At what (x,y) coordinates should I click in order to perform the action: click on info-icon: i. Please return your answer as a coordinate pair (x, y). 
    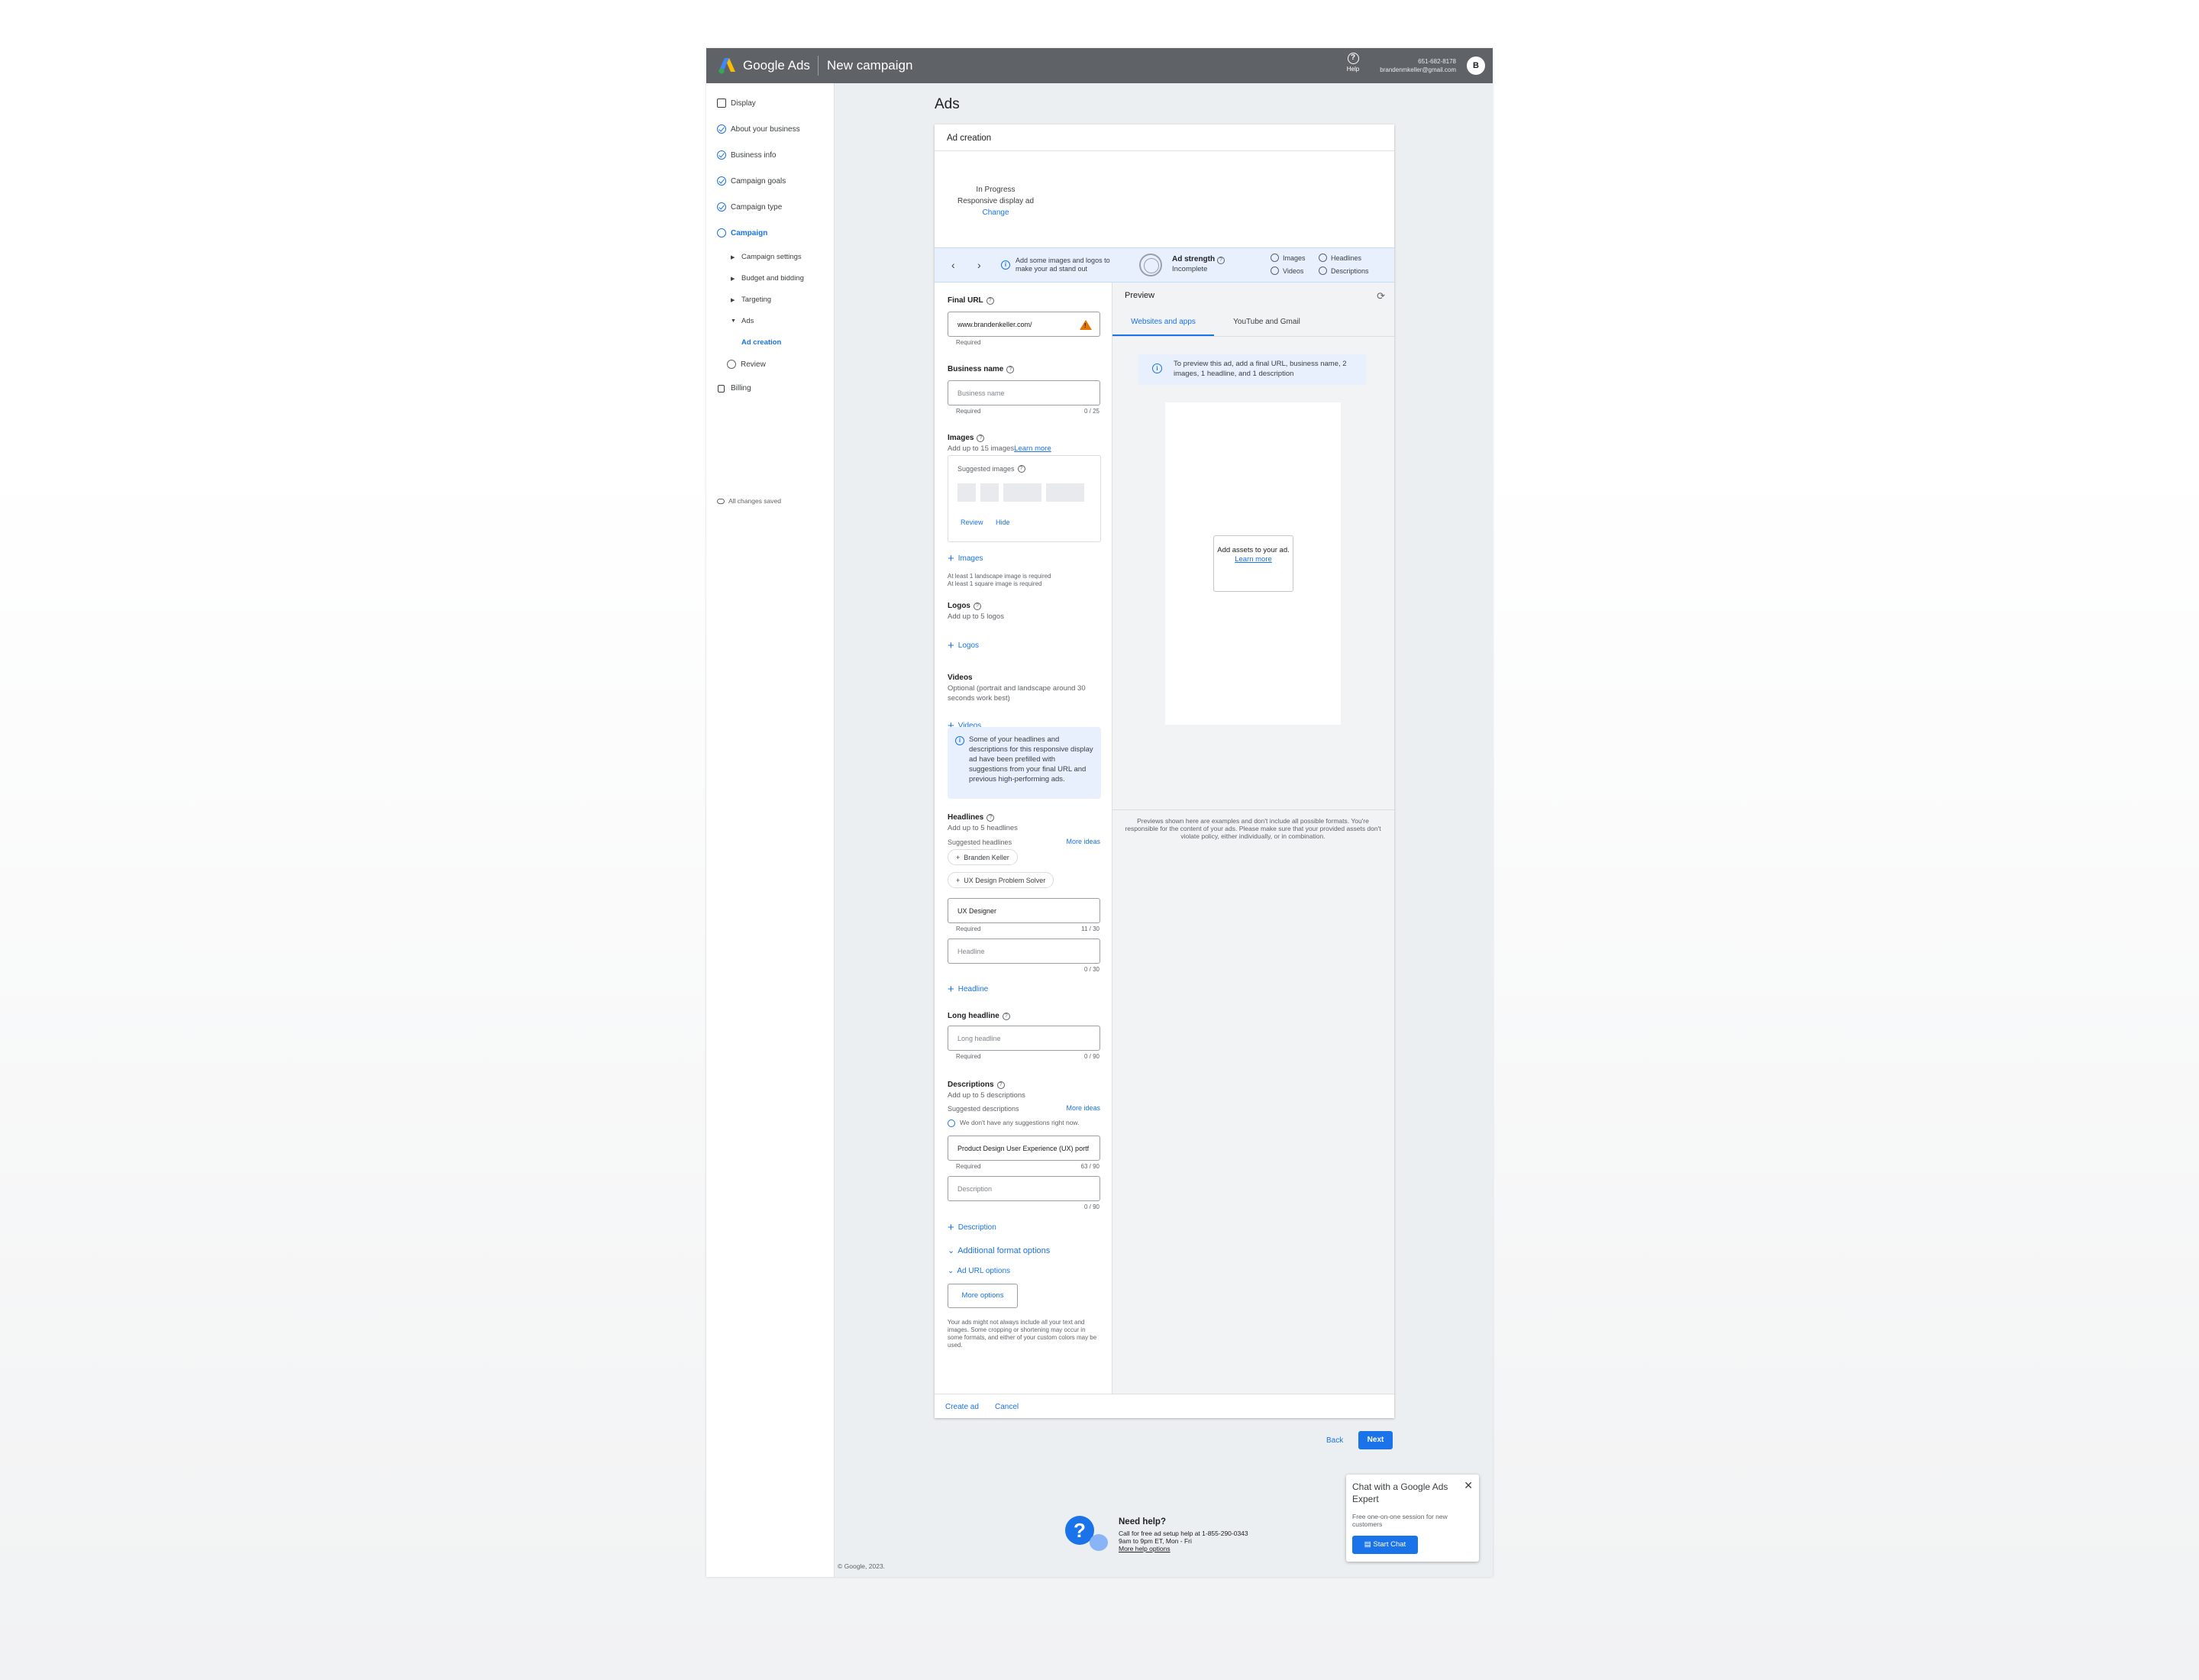
    Looking at the image, I should click on (1005, 265).